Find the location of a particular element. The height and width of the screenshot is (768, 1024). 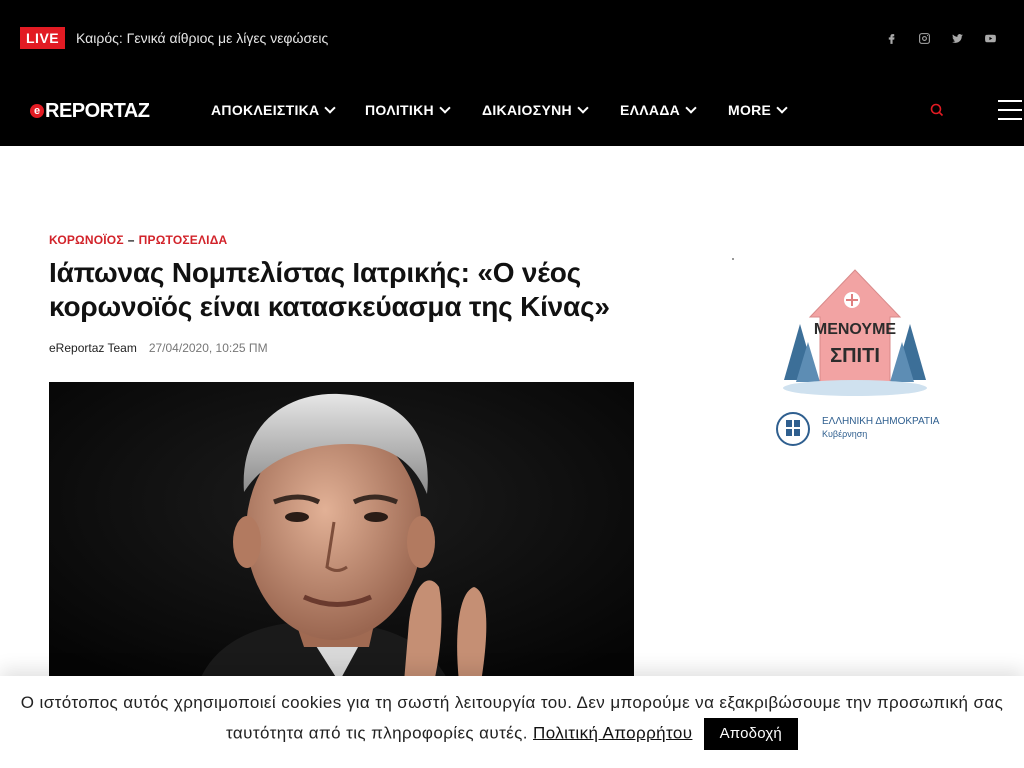

category-link-koronoios: ΚΟΡΩΝΟΪΟΣ is located at coordinates (86, 240).